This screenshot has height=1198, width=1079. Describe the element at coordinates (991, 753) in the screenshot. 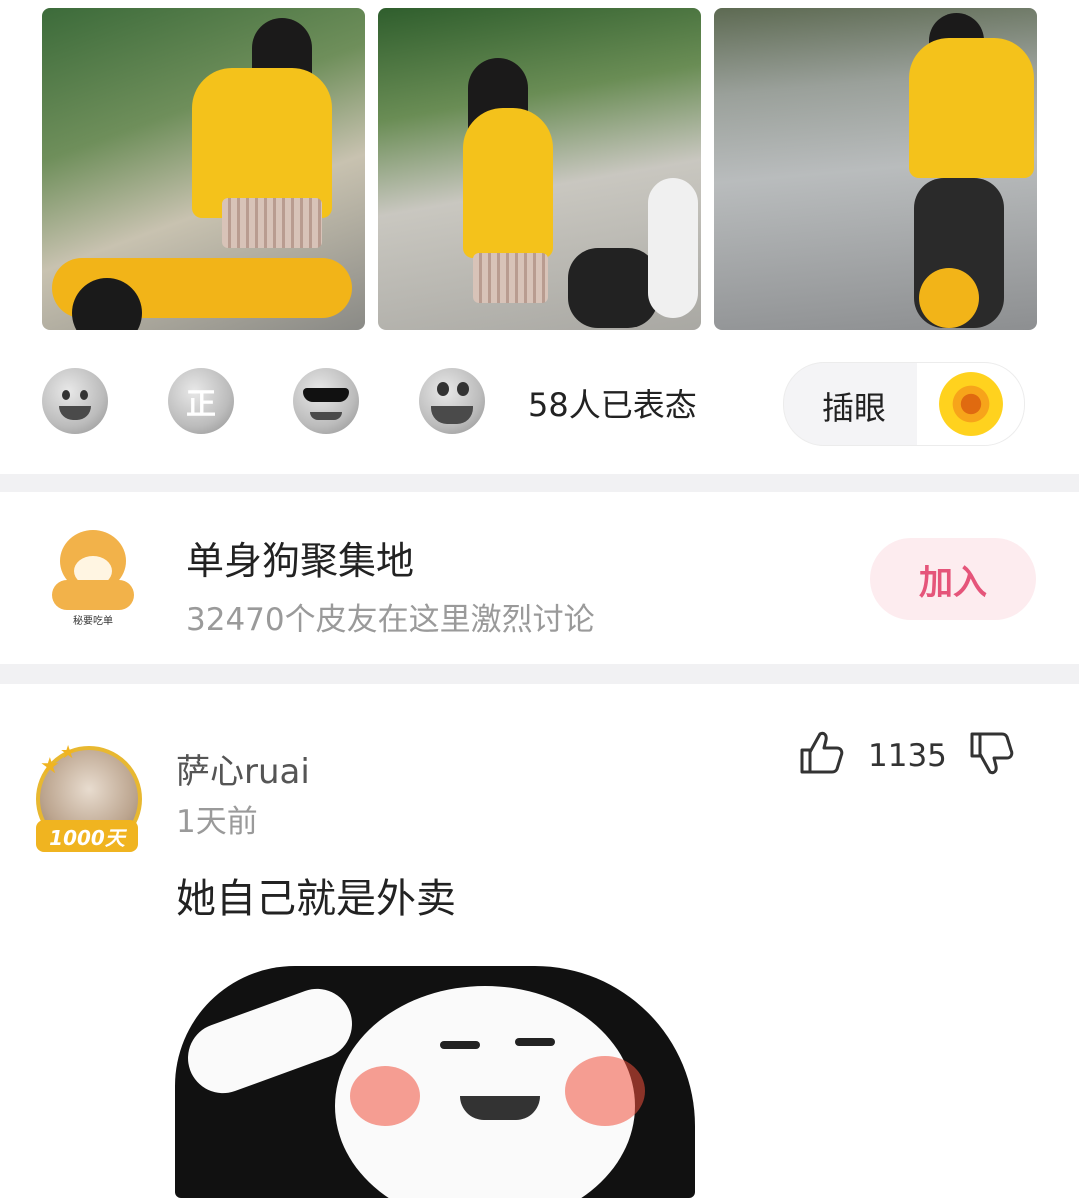

I see `thumbs-down-icon` at that location.